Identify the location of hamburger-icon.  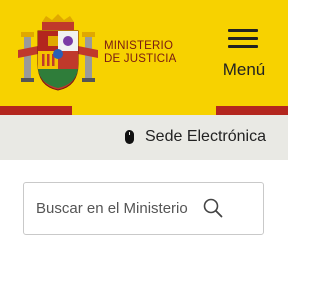
(243, 37).